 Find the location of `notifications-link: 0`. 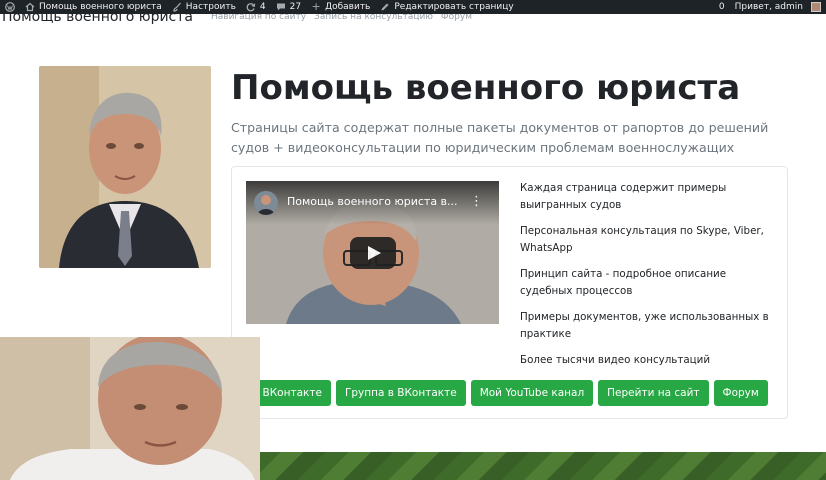

notifications-link: 0 is located at coordinates (722, 7).